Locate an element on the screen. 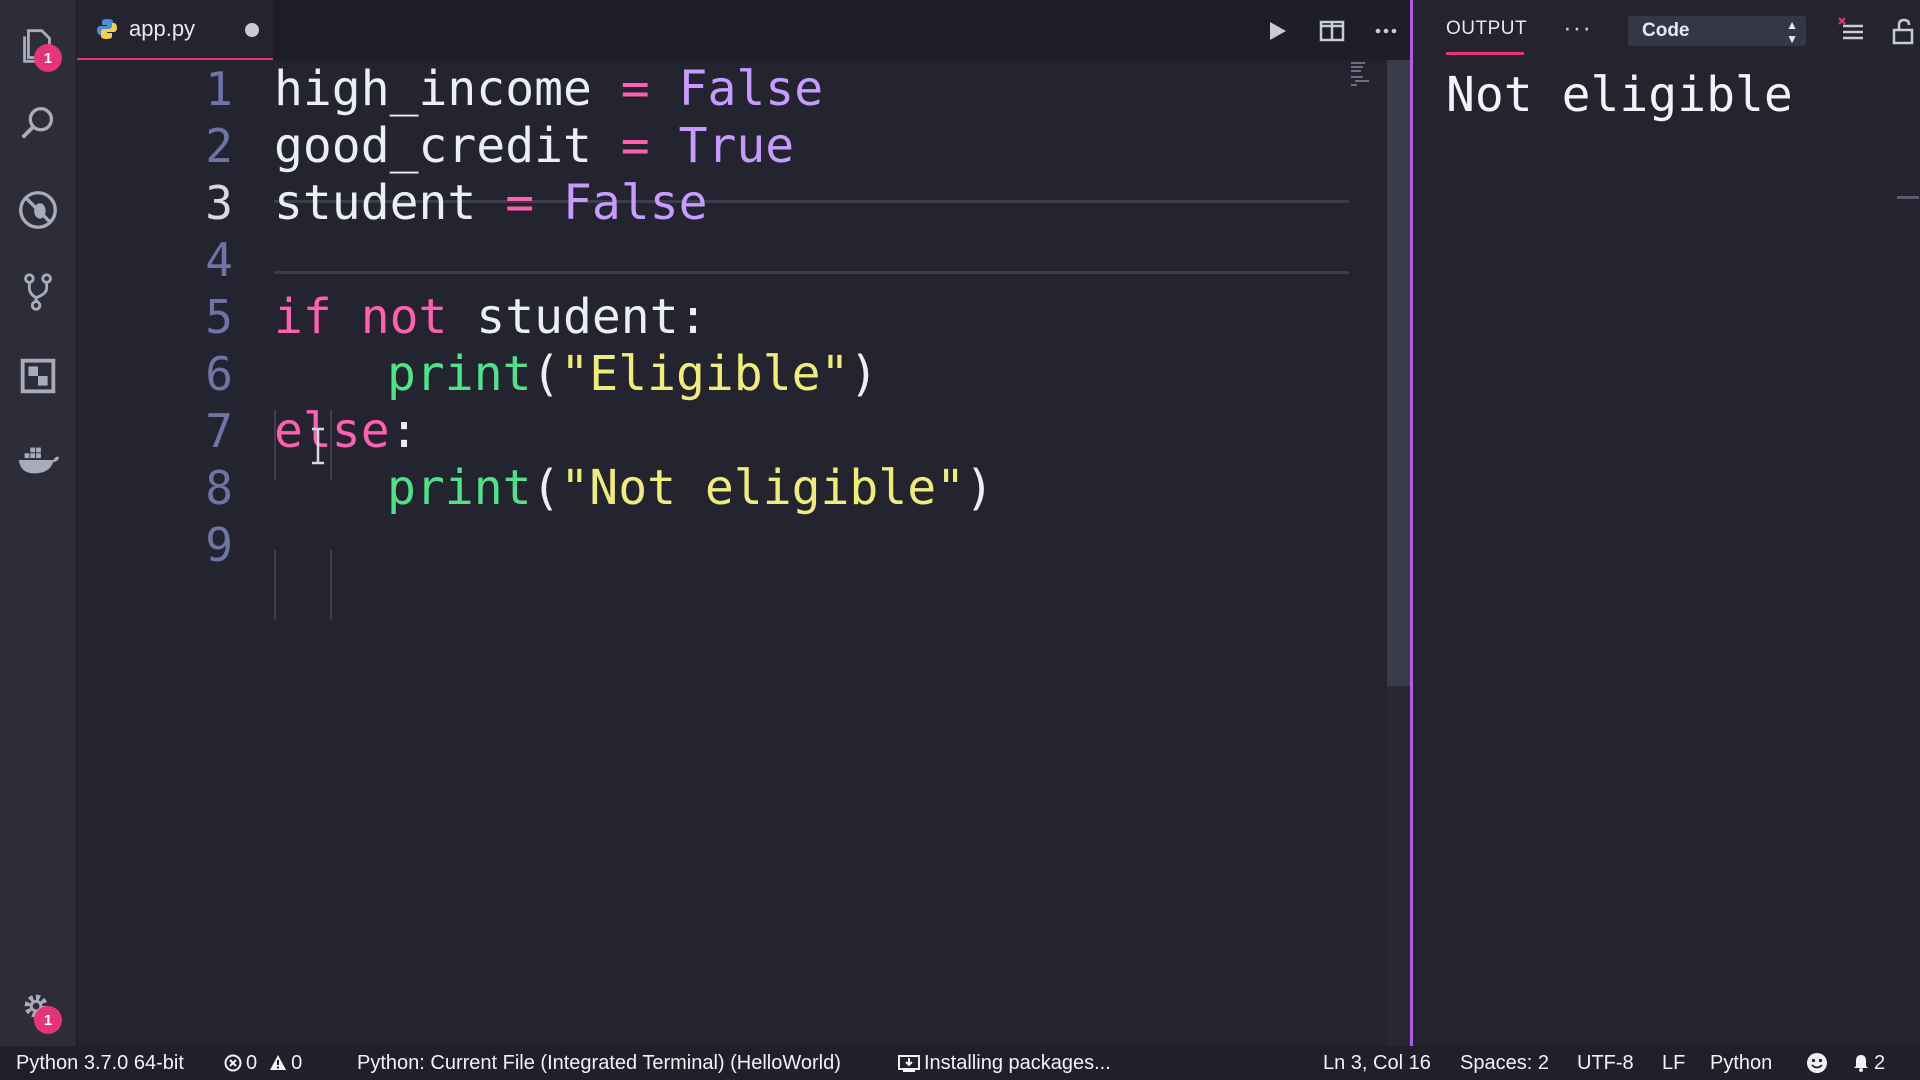 The image size is (1920, 1080). settings-badge: 1 is located at coordinates (48, 1020).